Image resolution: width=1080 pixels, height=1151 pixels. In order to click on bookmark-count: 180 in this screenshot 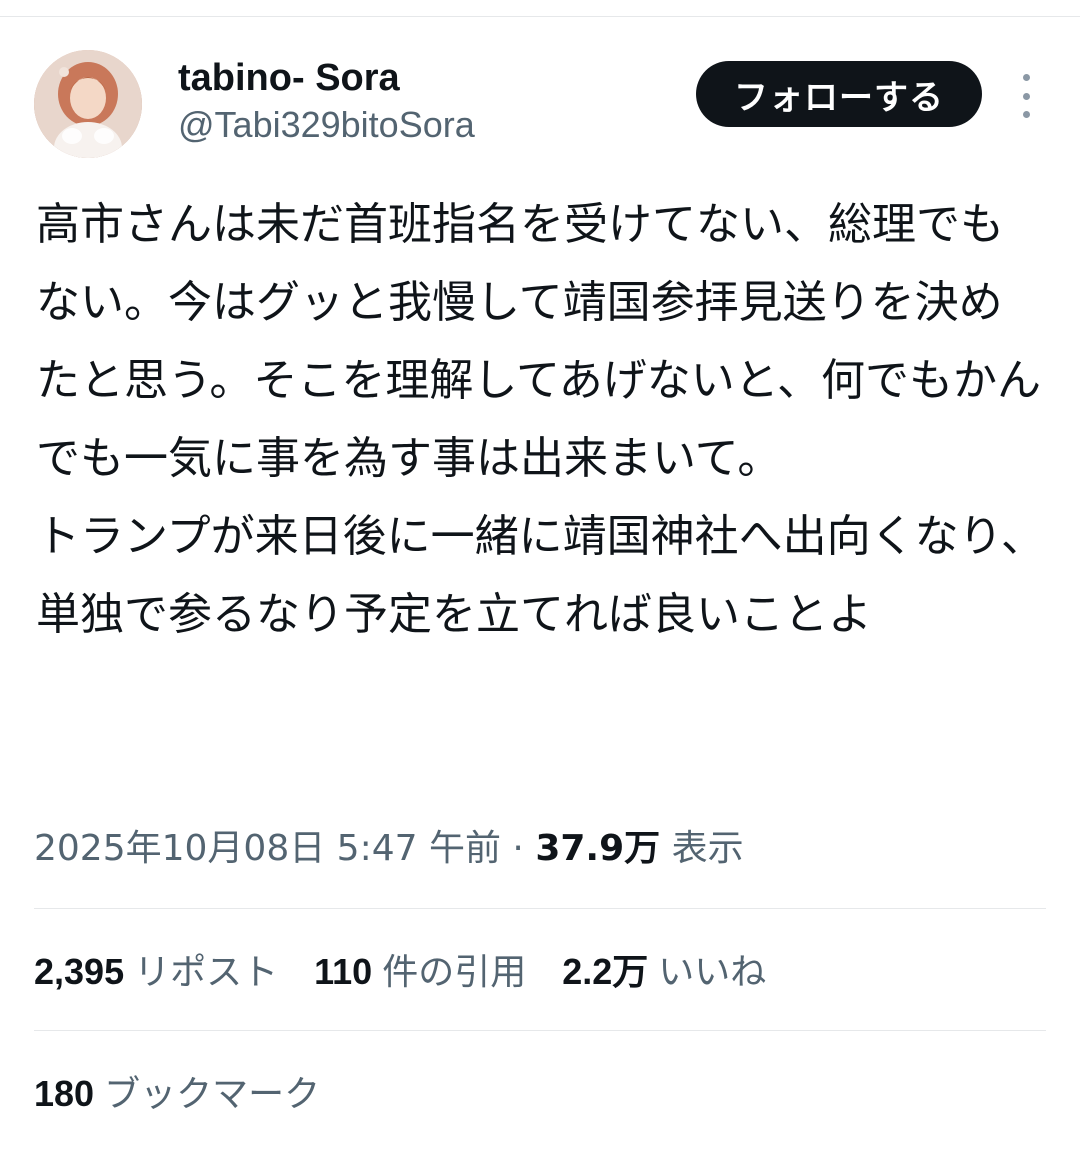, I will do `click(64, 1093)`.